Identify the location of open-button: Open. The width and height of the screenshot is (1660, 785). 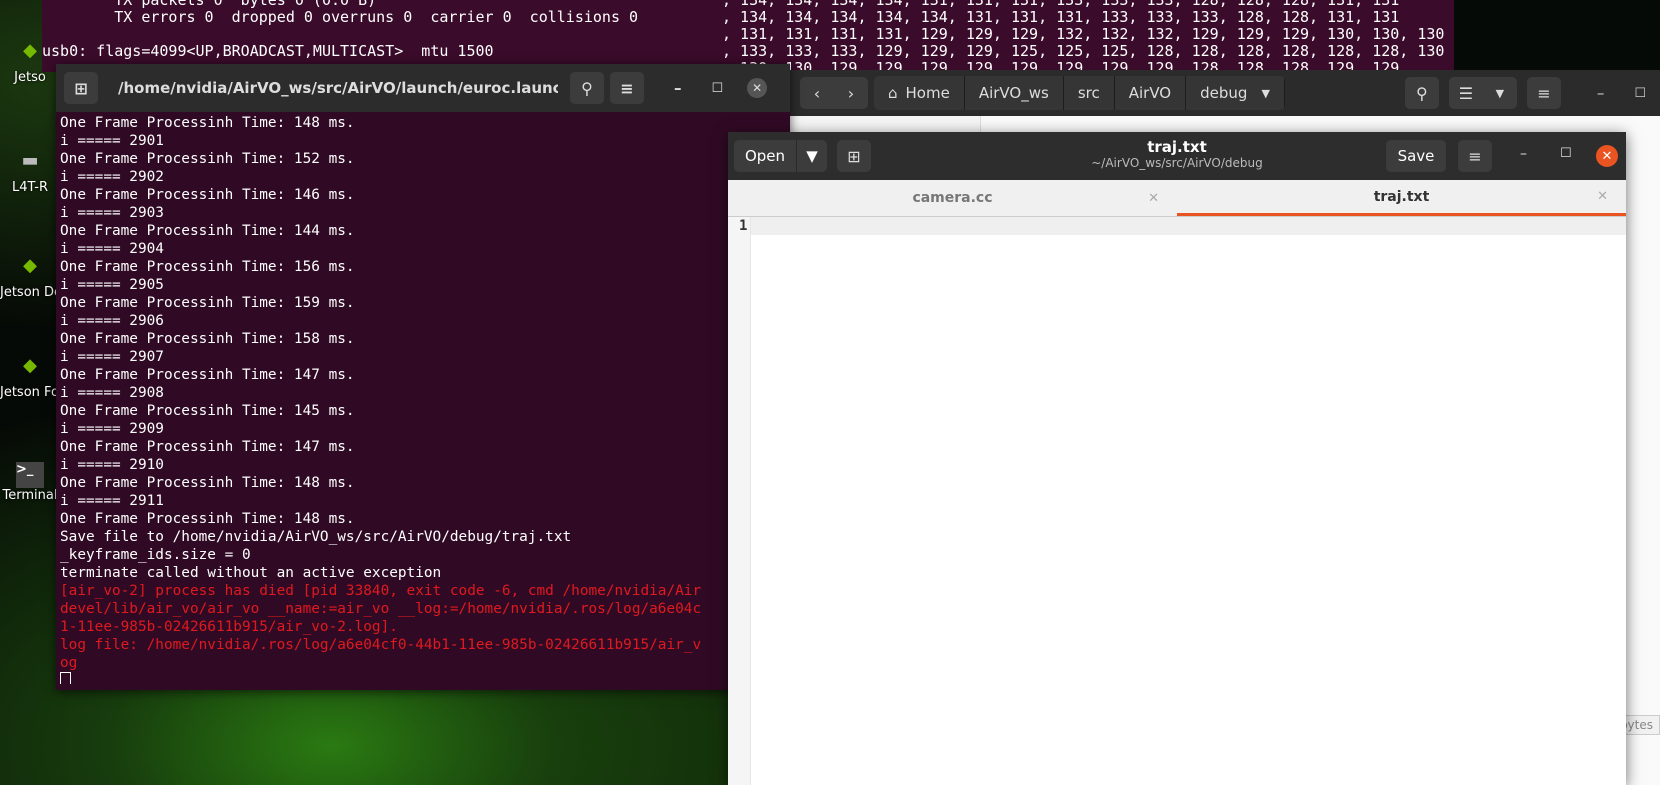
(765, 156).